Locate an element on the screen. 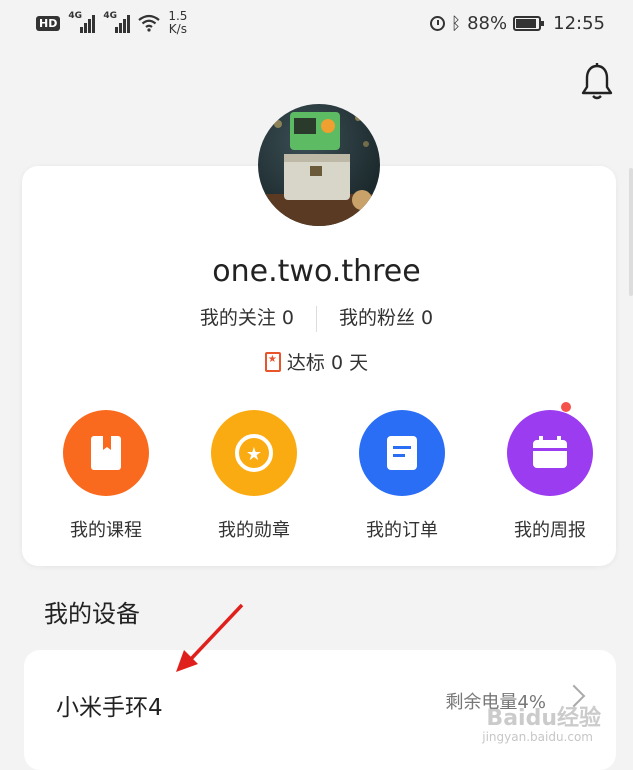  network-speed: 1.5 K/s is located at coordinates (177, 23).